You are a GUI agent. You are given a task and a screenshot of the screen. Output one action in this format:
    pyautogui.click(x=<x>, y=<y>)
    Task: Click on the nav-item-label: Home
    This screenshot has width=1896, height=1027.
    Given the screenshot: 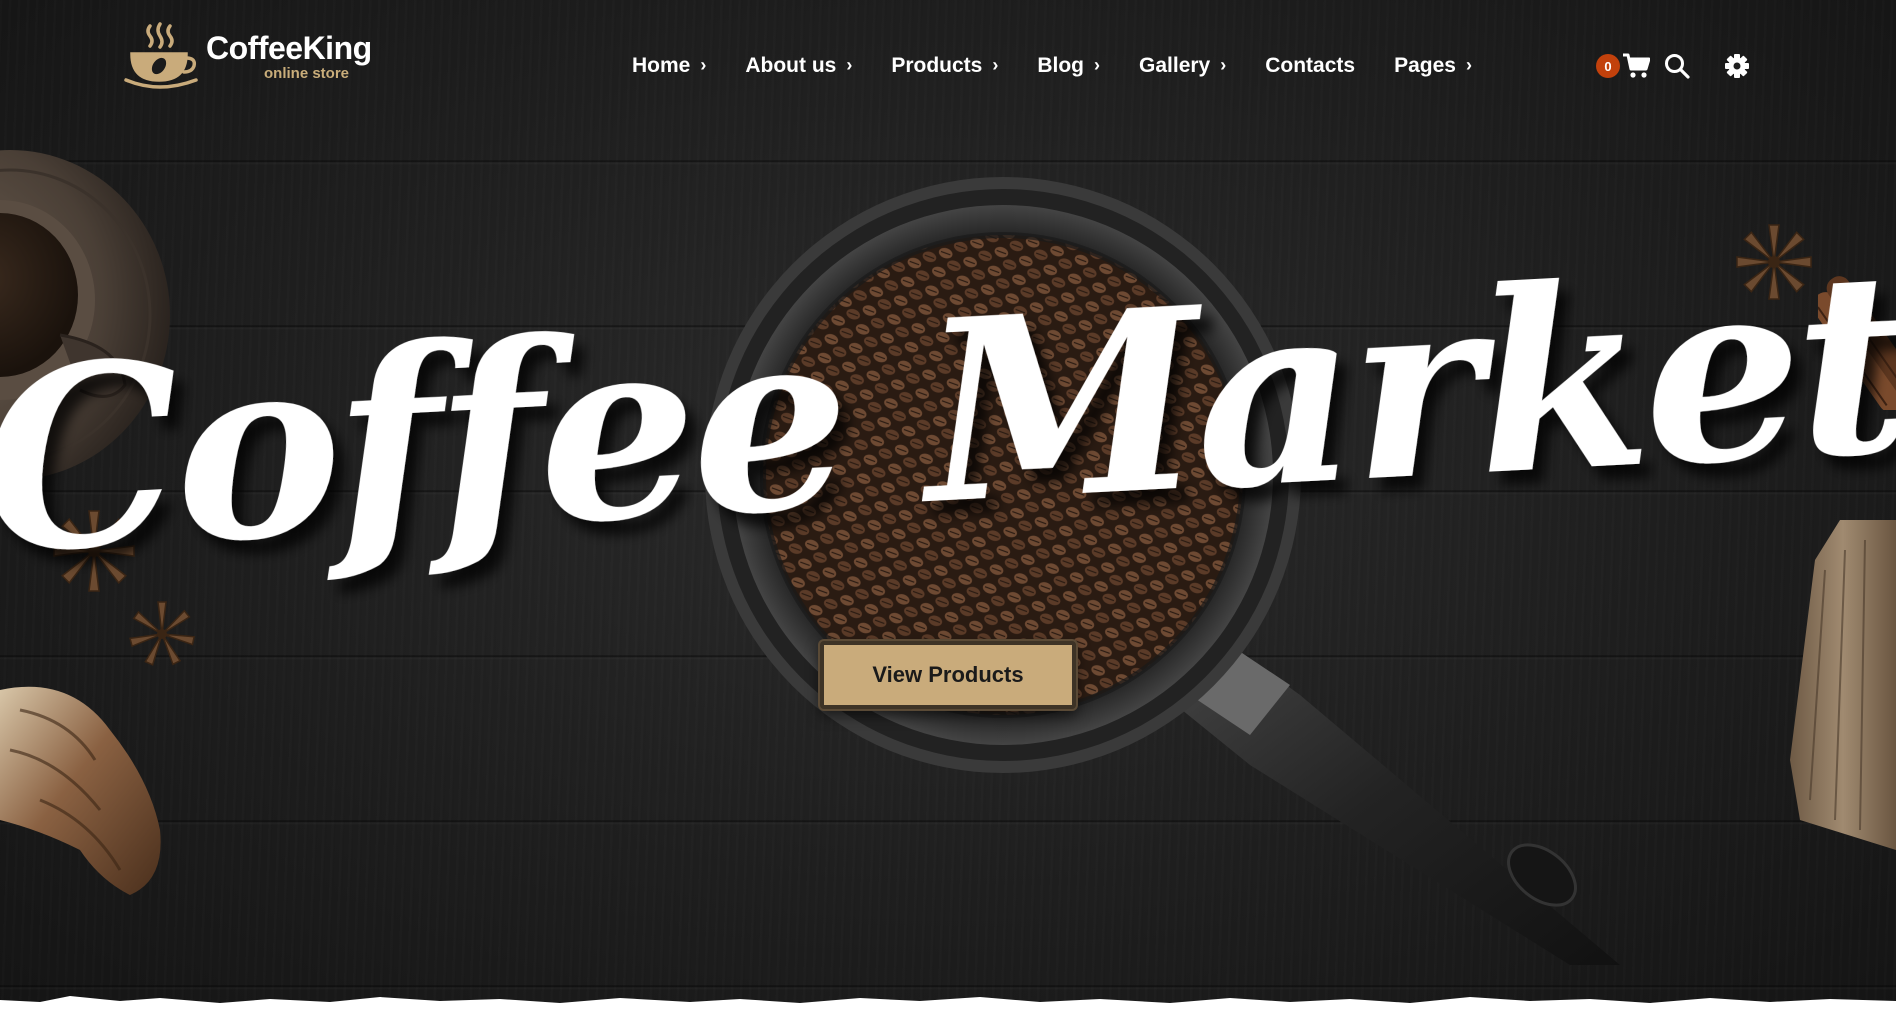 What is the action you would take?
    pyautogui.click(x=661, y=65)
    